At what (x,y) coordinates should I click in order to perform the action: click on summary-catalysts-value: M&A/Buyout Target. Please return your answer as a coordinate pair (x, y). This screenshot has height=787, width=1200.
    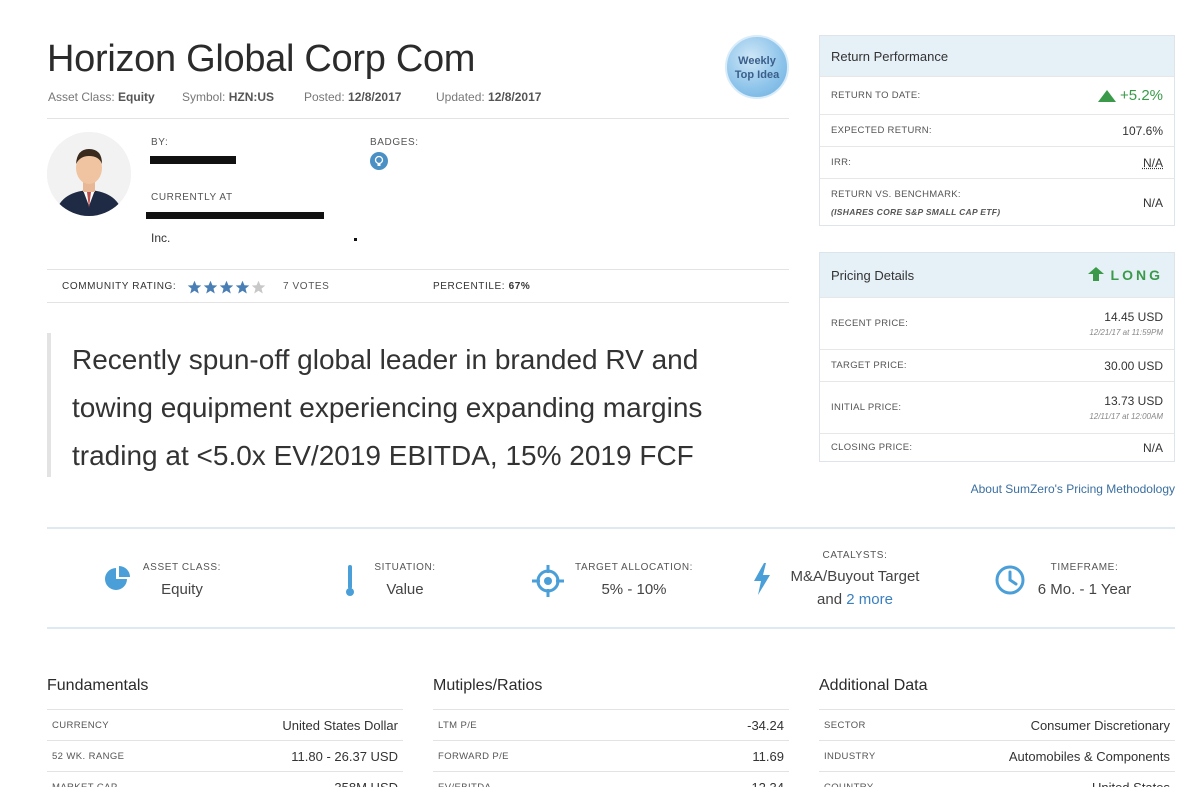
    Looking at the image, I should click on (855, 576).